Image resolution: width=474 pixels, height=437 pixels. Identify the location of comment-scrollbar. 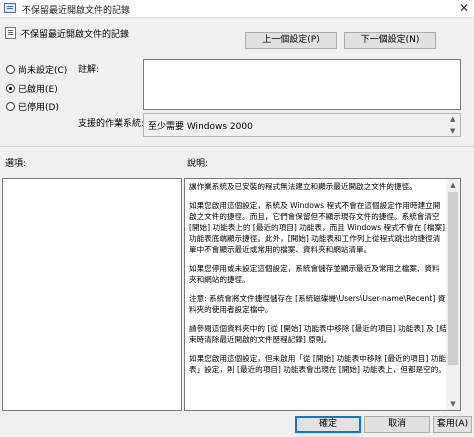
(454, 84).